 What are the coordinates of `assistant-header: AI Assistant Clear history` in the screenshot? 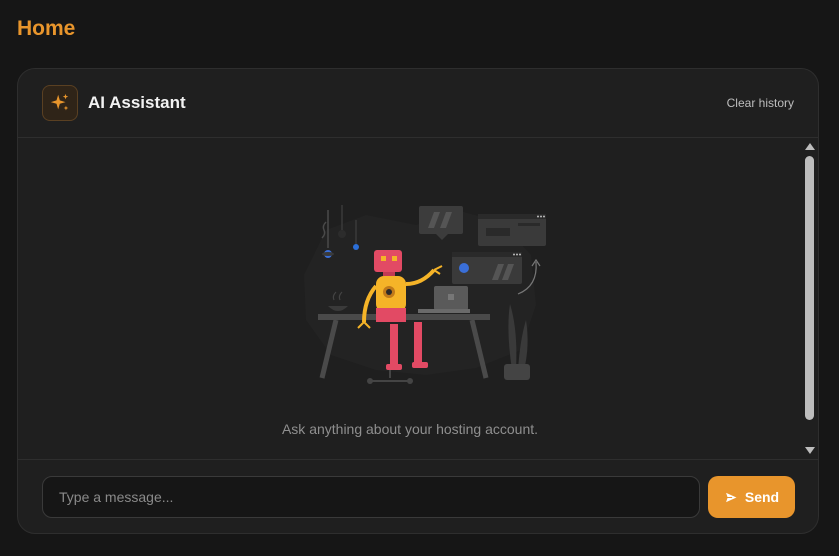 It's located at (418, 103).